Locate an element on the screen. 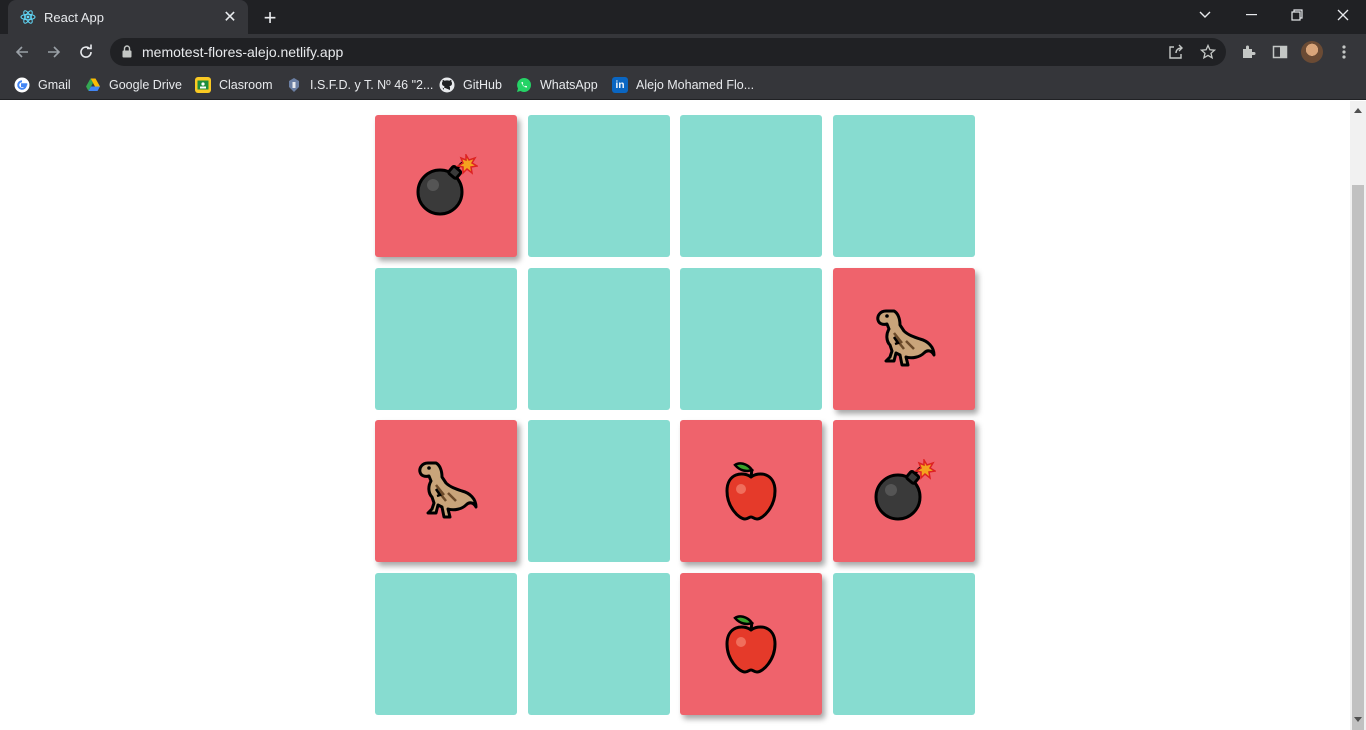  bookmark-label: GitHub is located at coordinates (482, 85).